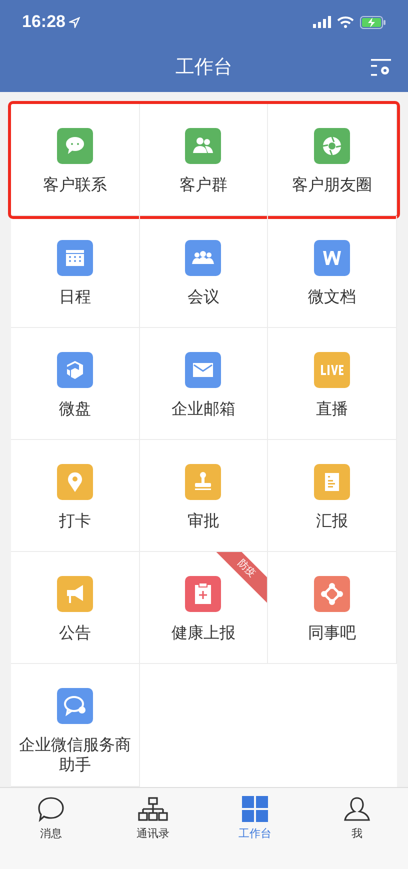 The height and width of the screenshot is (869, 408). Describe the element at coordinates (255, 832) in the screenshot. I see `tab-bar-item: 工作台` at that location.